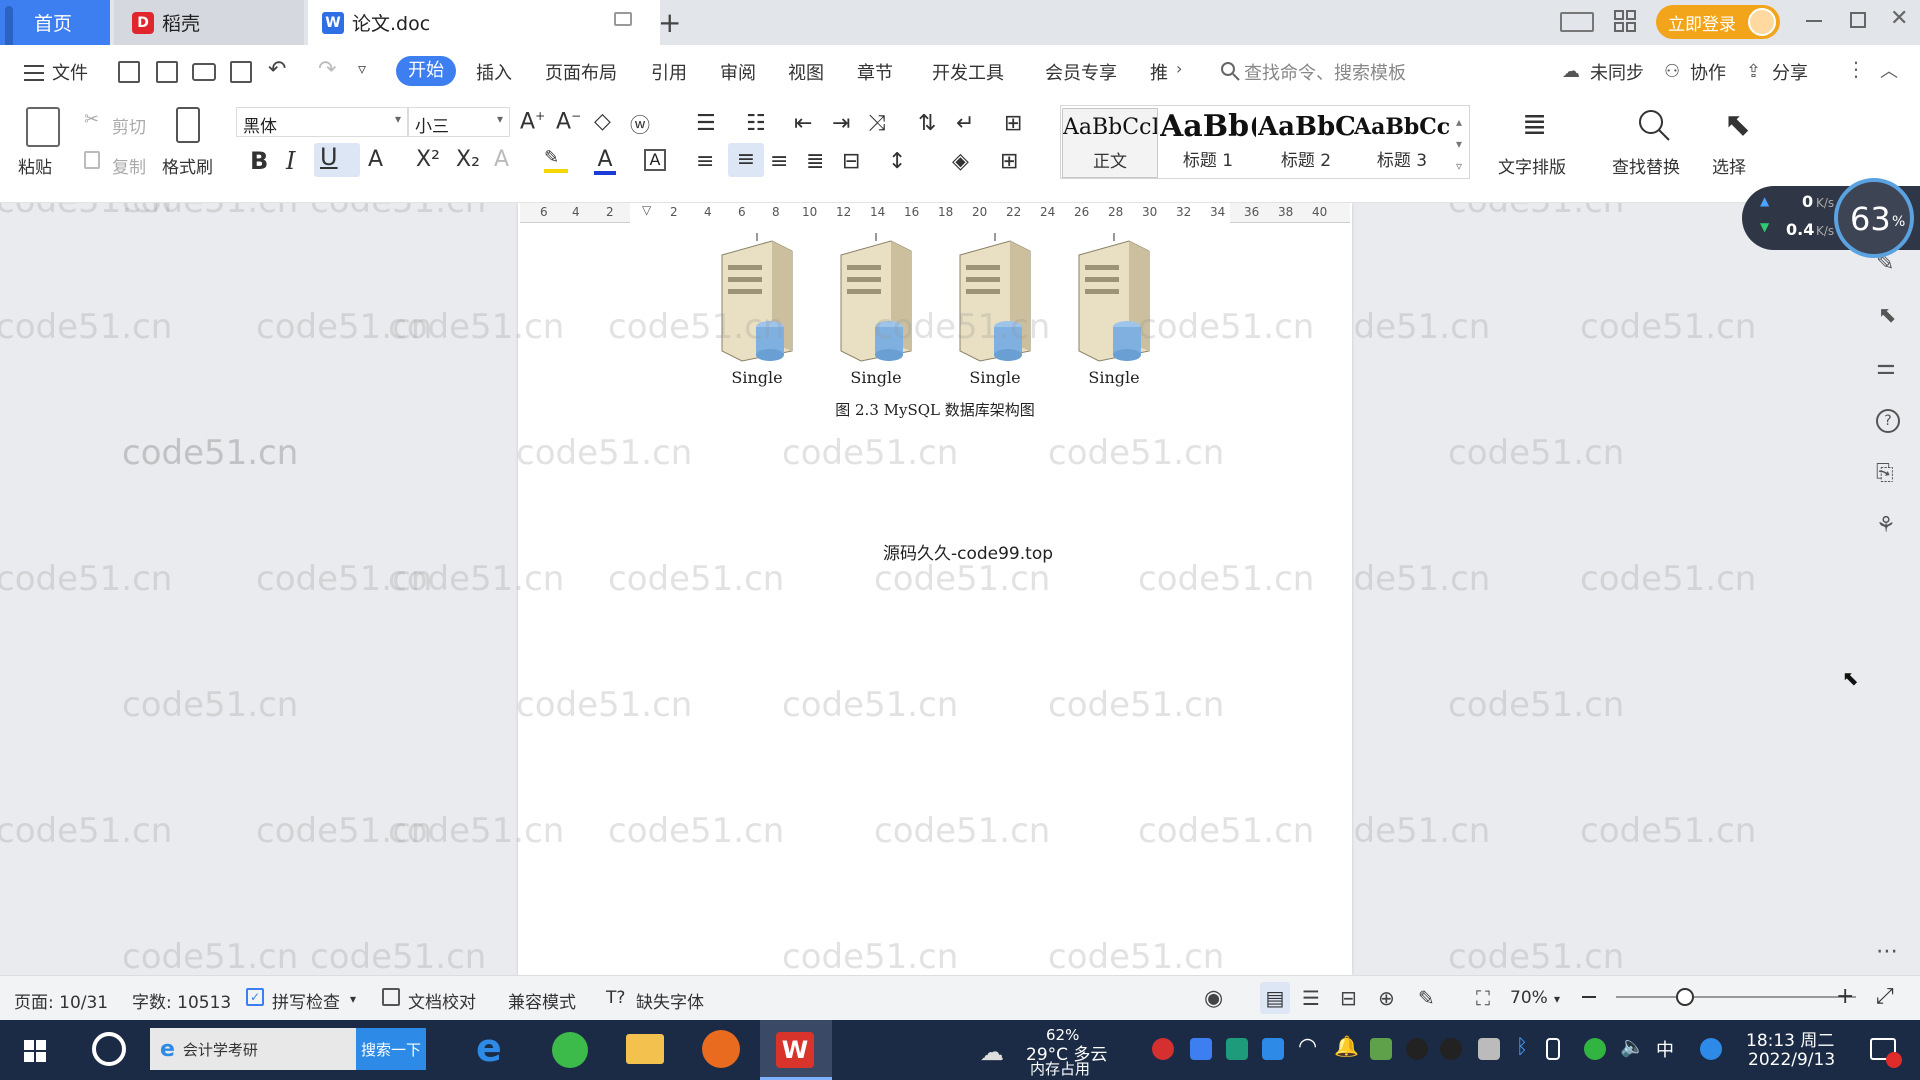  What do you see at coordinates (1856, 69) in the screenshot?
I see `more-options-icon: ⋮` at bounding box center [1856, 69].